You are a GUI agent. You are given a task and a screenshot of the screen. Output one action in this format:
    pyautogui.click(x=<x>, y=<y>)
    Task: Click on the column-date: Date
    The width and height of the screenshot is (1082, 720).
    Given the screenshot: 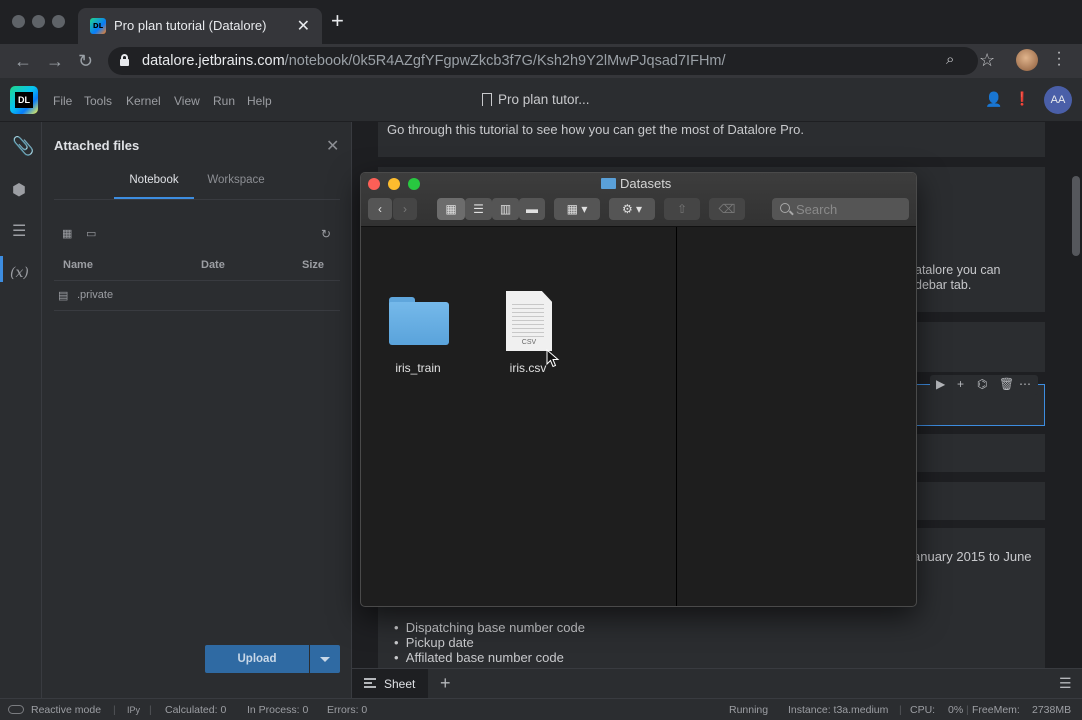 What is the action you would take?
    pyautogui.click(x=213, y=265)
    